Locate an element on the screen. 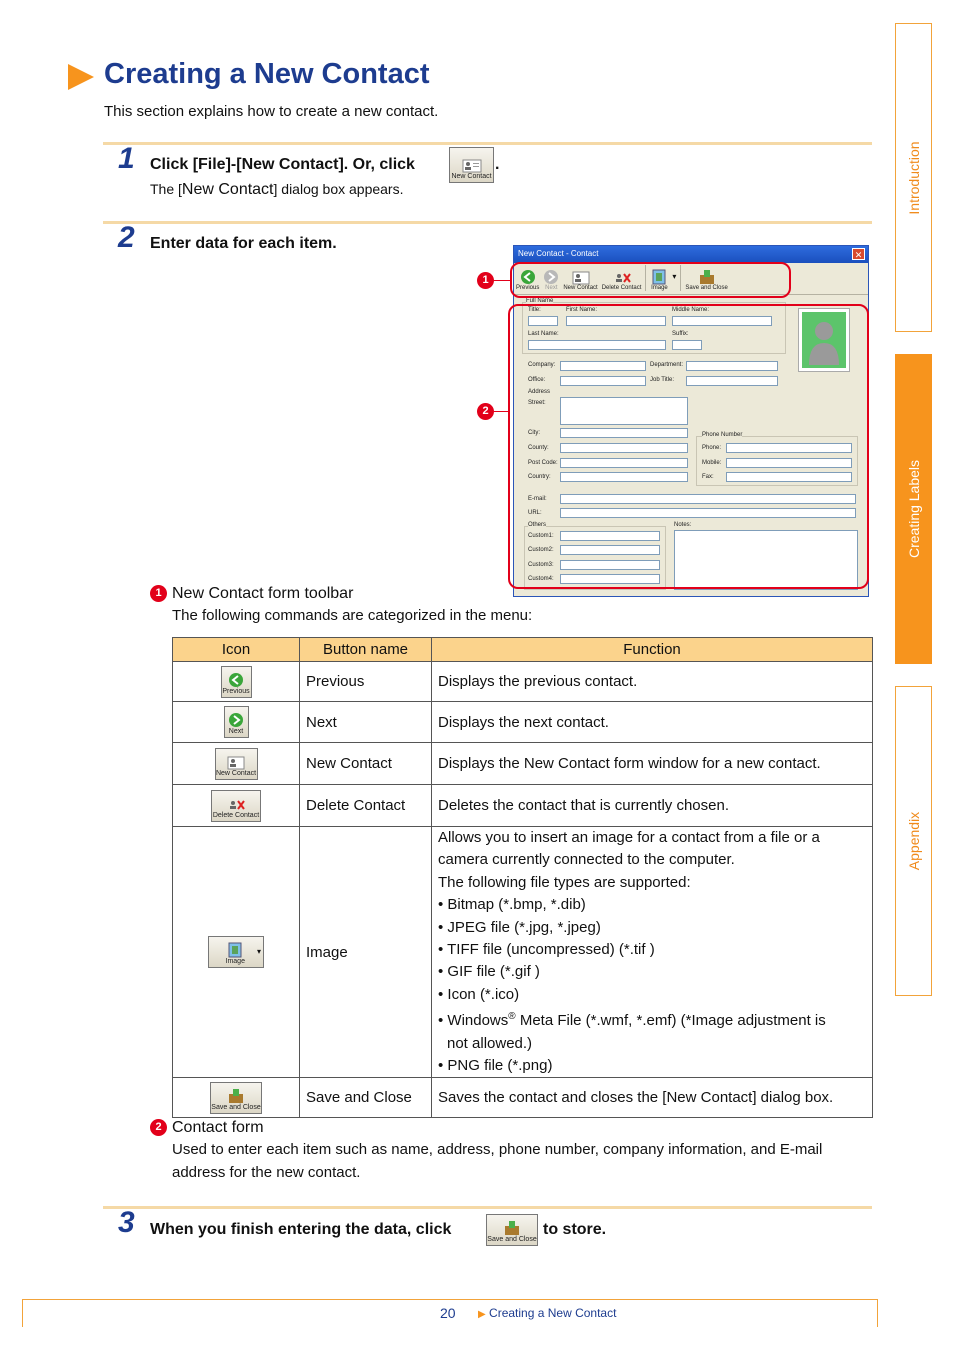  tab-creating-labels-label: Creating Labels is located at coordinates (913, 509).